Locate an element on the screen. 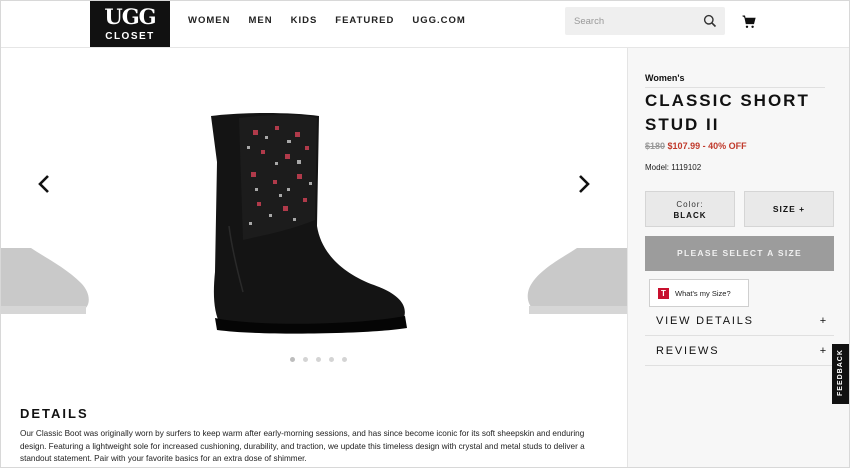  nav-ugg-com: UGG.COM is located at coordinates (438, 21).